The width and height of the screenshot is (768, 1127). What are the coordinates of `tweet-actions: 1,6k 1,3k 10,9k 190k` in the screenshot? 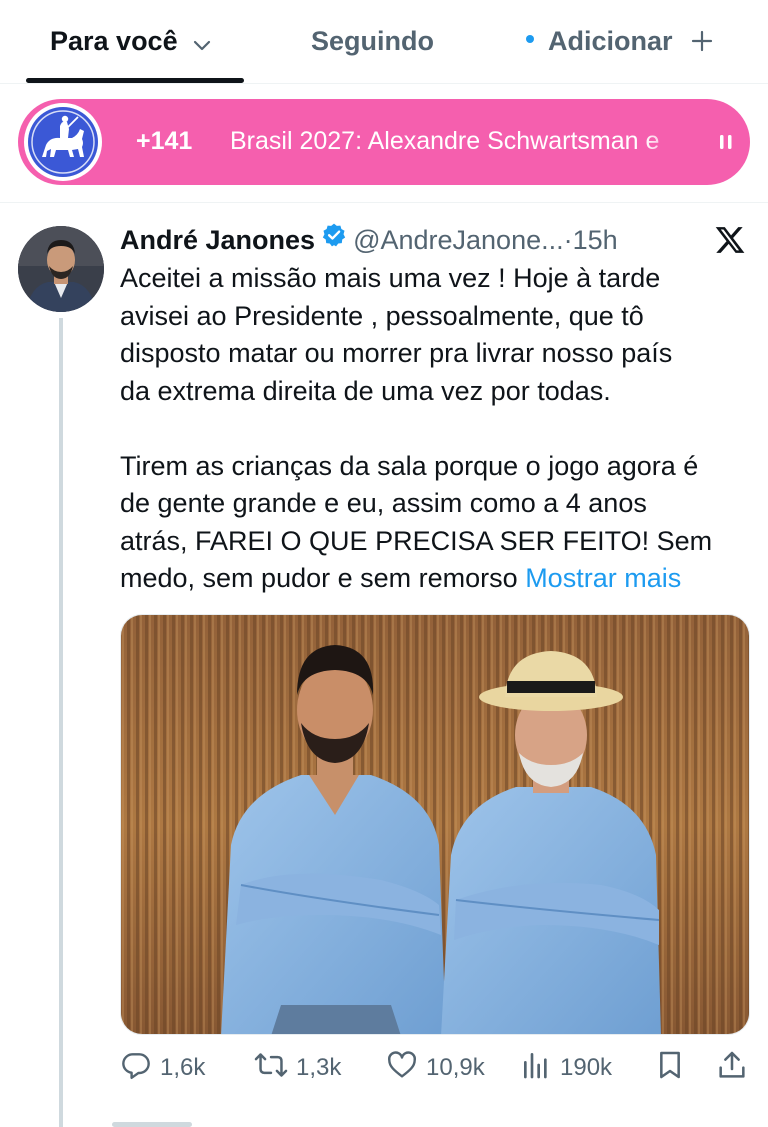 It's located at (435, 1068).